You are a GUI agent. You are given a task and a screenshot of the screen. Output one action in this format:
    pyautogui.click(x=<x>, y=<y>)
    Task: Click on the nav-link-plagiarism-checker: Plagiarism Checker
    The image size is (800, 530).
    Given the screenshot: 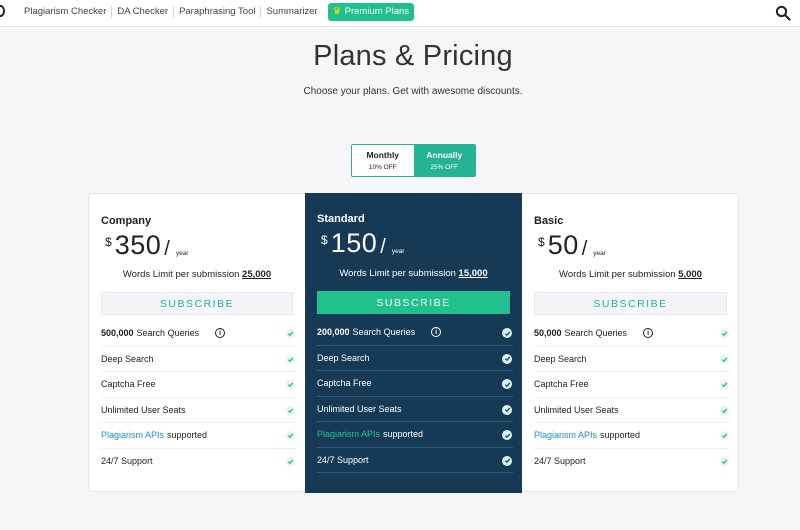 What is the action you would take?
    pyautogui.click(x=65, y=12)
    